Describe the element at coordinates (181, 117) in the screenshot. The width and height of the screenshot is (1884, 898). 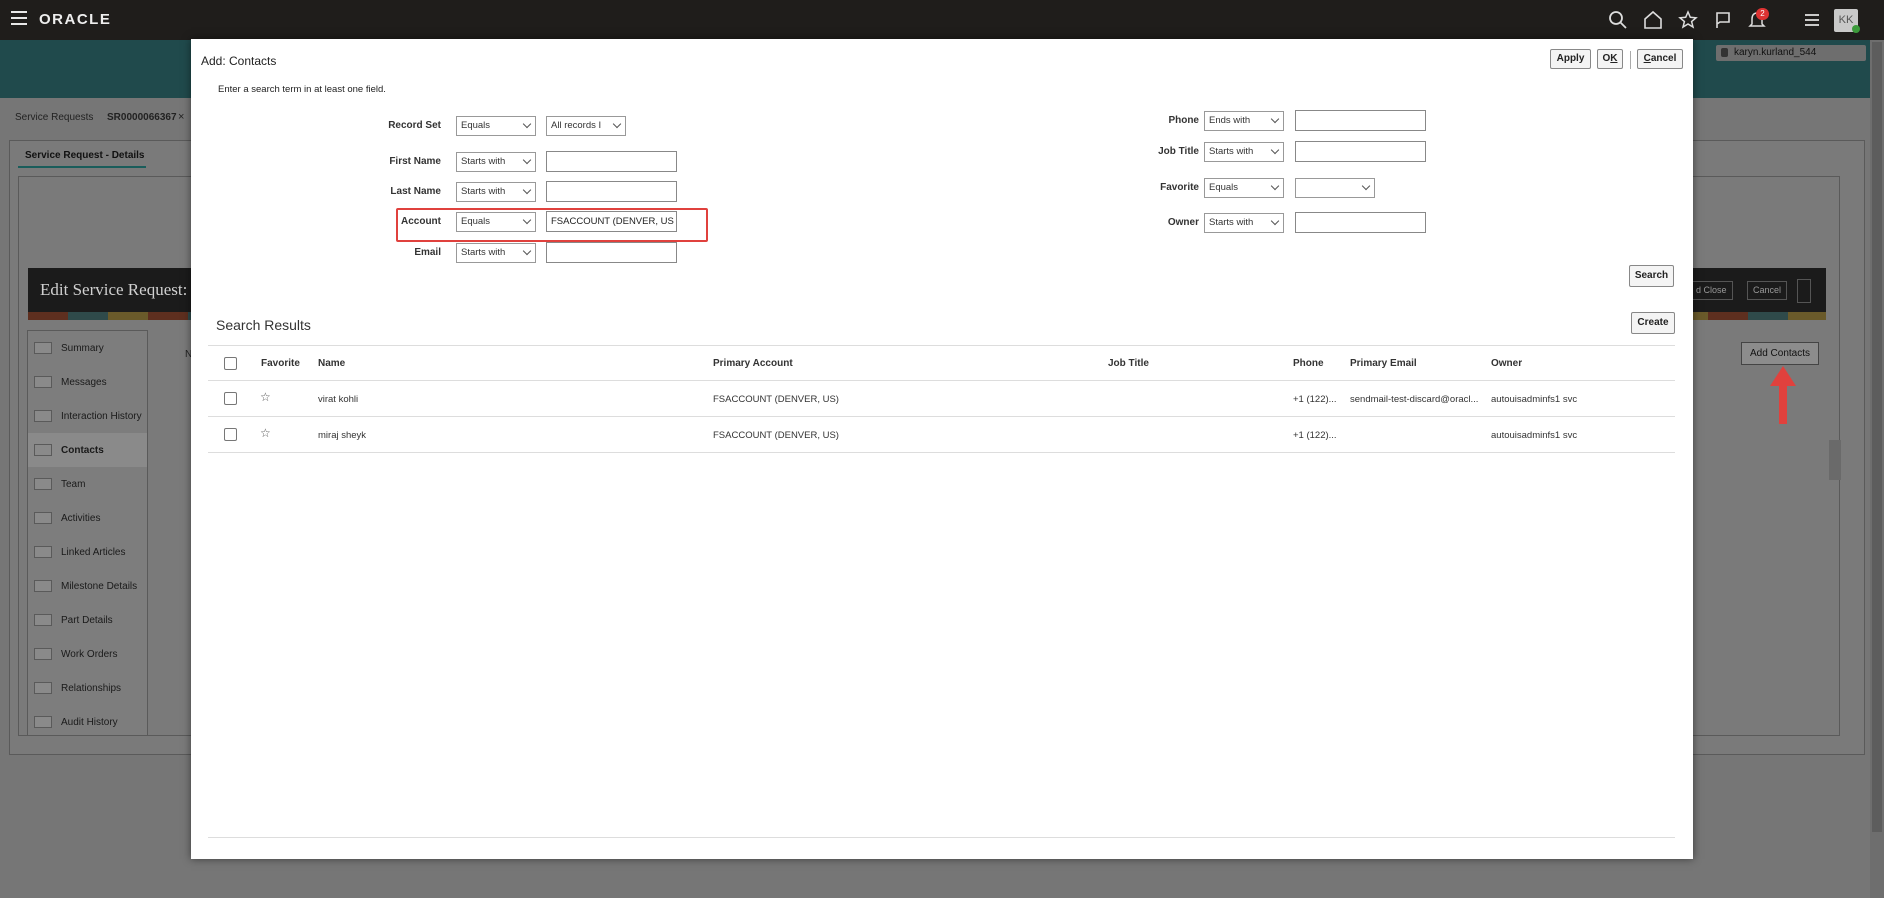
I see `tab-close-icon: ×` at that location.